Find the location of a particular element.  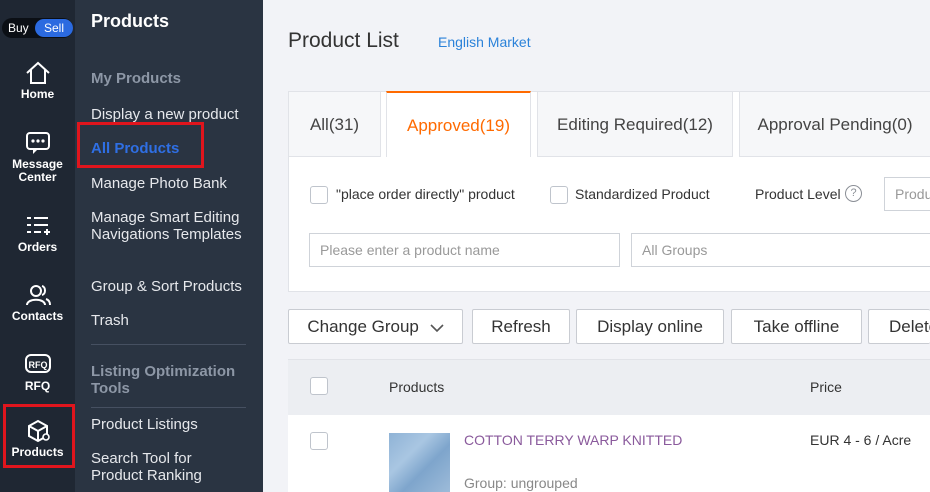

all-products-highlight-box is located at coordinates (140, 145).